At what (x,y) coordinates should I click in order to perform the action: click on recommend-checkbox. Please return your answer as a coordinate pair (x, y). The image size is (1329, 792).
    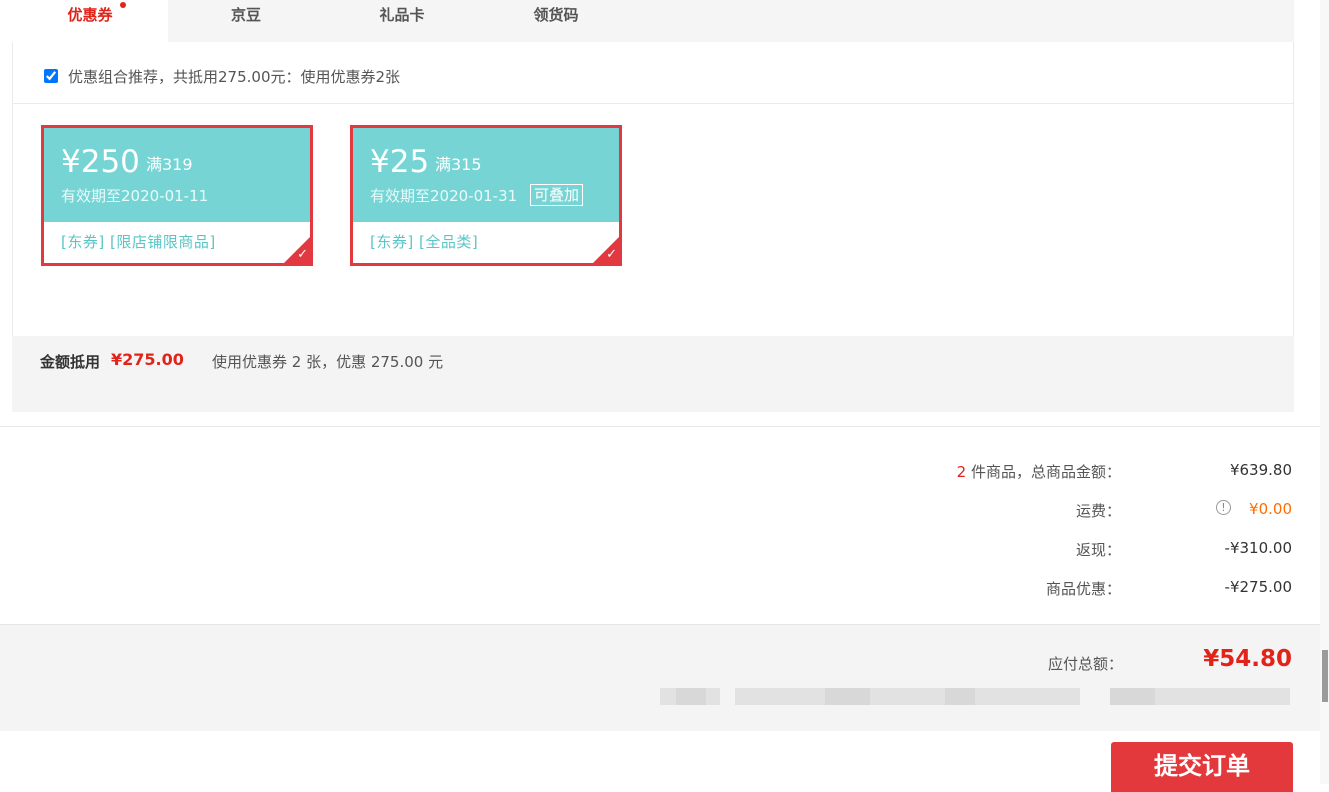
    Looking at the image, I should click on (51, 76).